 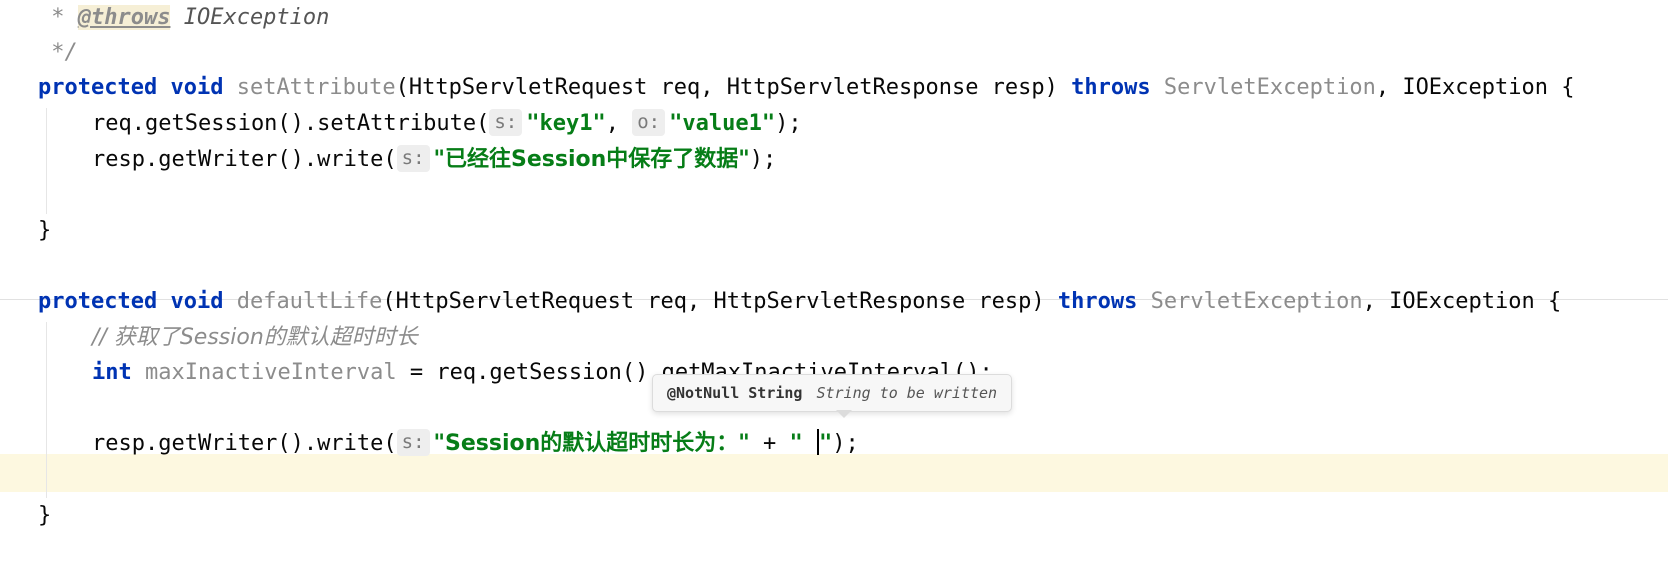 What do you see at coordinates (769, 443) in the screenshot?
I see `plus-operator: +` at bounding box center [769, 443].